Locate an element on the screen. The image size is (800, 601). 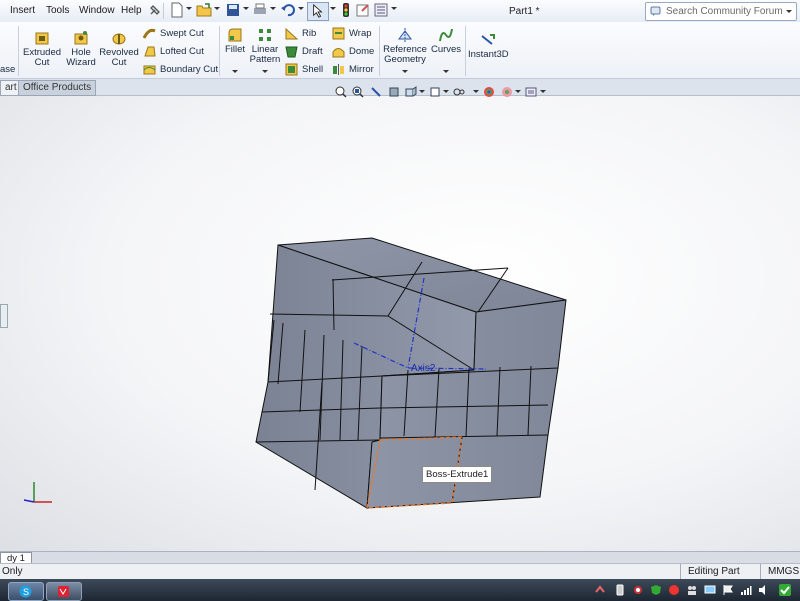
previous-view-icon is located at coordinates (376, 92).